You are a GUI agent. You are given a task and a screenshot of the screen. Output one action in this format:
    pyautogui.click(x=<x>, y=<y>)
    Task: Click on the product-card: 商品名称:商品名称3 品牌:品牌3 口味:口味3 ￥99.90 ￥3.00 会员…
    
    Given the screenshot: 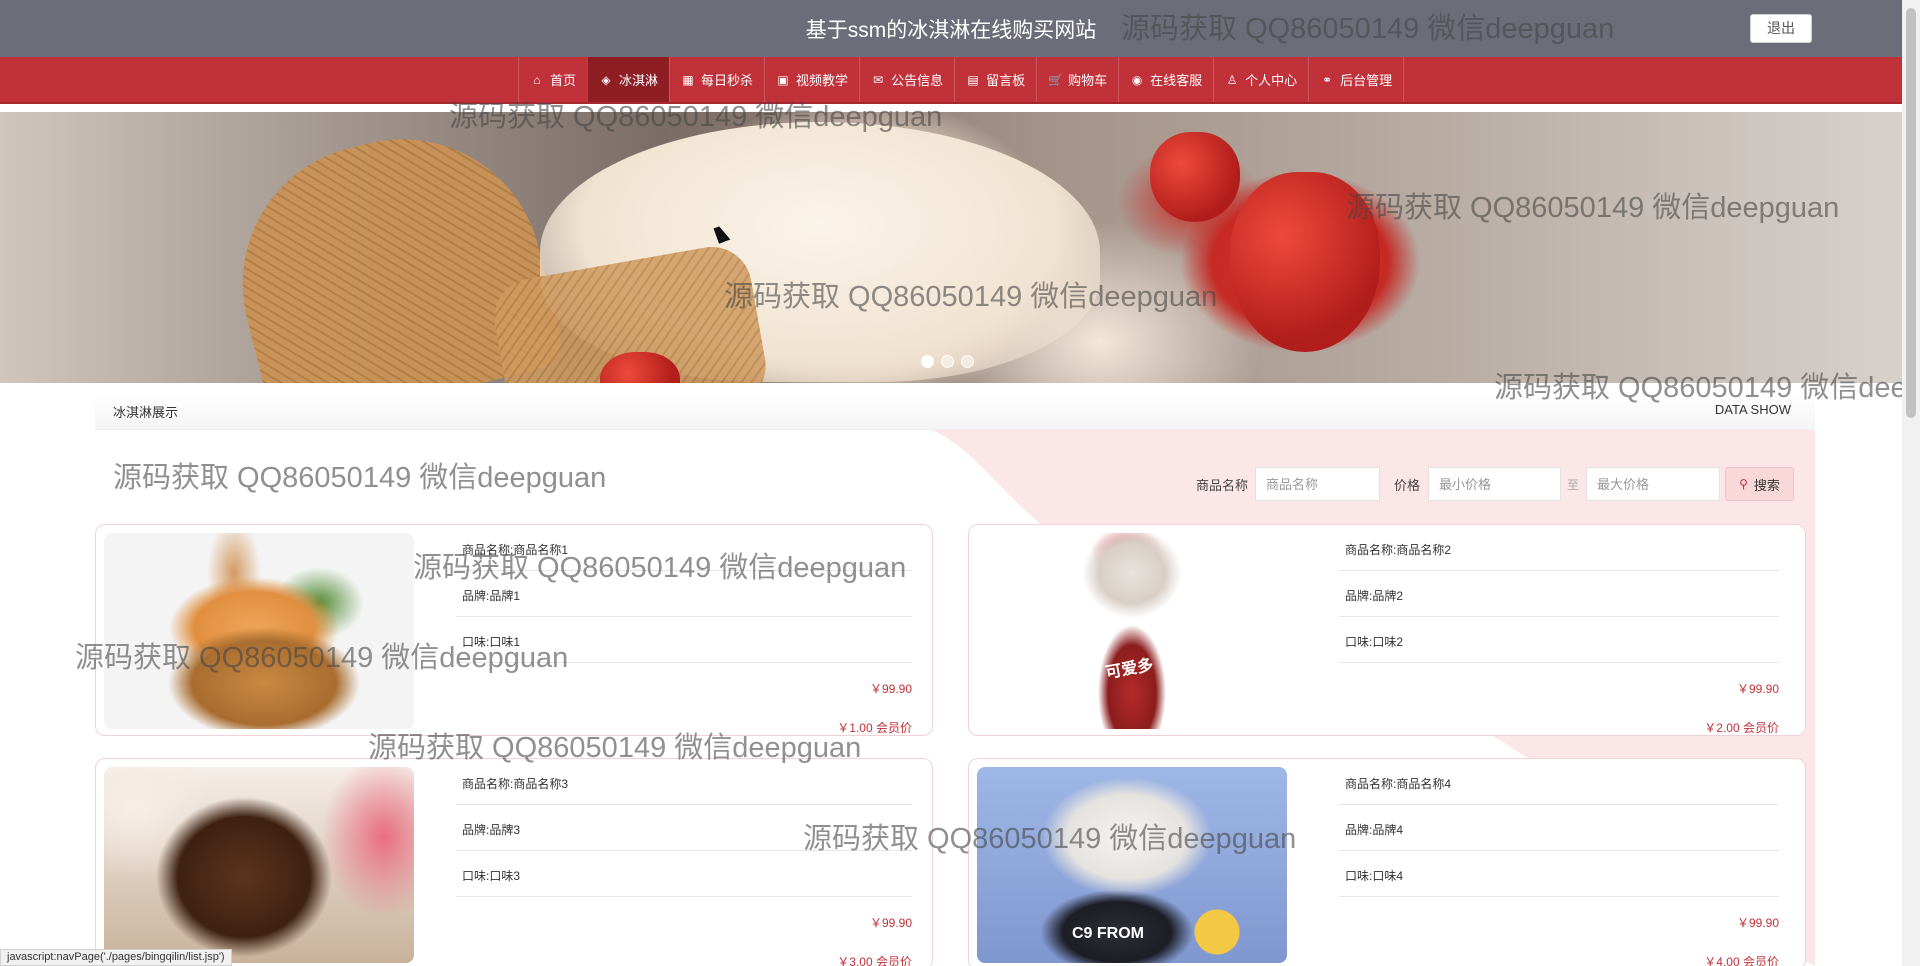 What is the action you would take?
    pyautogui.click(x=514, y=862)
    